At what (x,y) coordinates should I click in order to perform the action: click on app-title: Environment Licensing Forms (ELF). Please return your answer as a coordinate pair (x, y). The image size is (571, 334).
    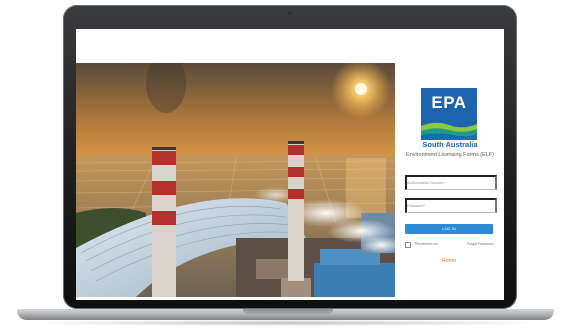
    Looking at the image, I should click on (450, 155).